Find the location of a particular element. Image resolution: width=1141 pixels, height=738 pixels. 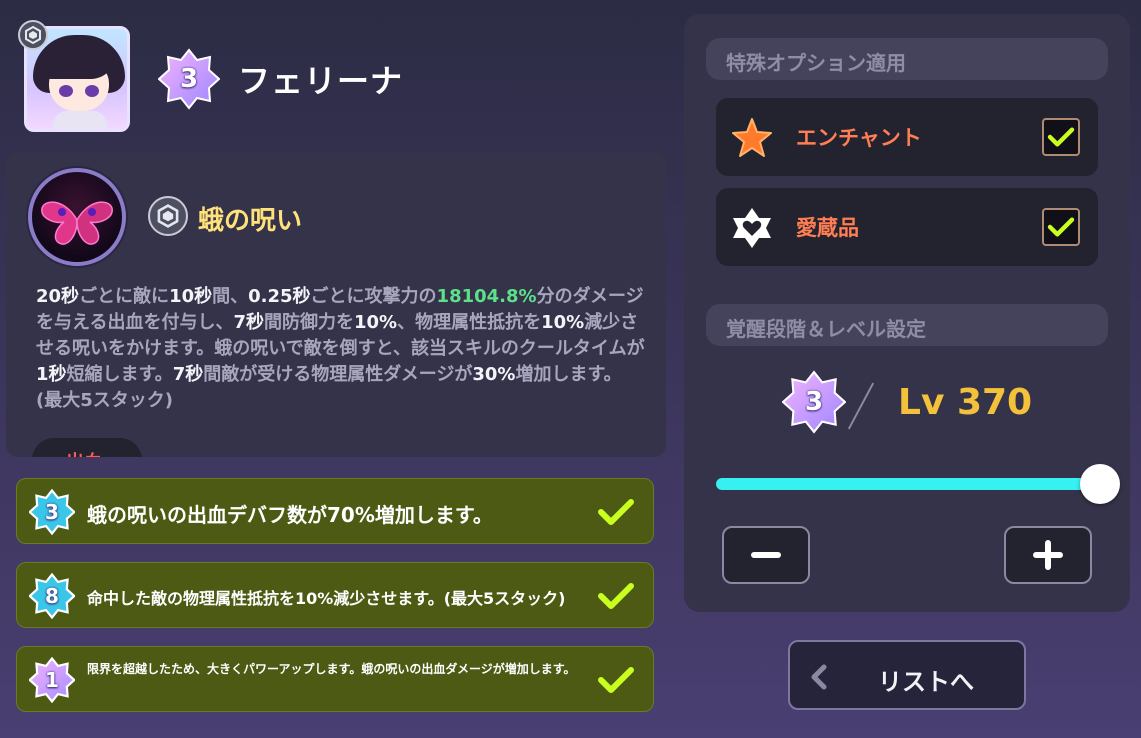

character-name: フェリーナ is located at coordinates (321, 81).